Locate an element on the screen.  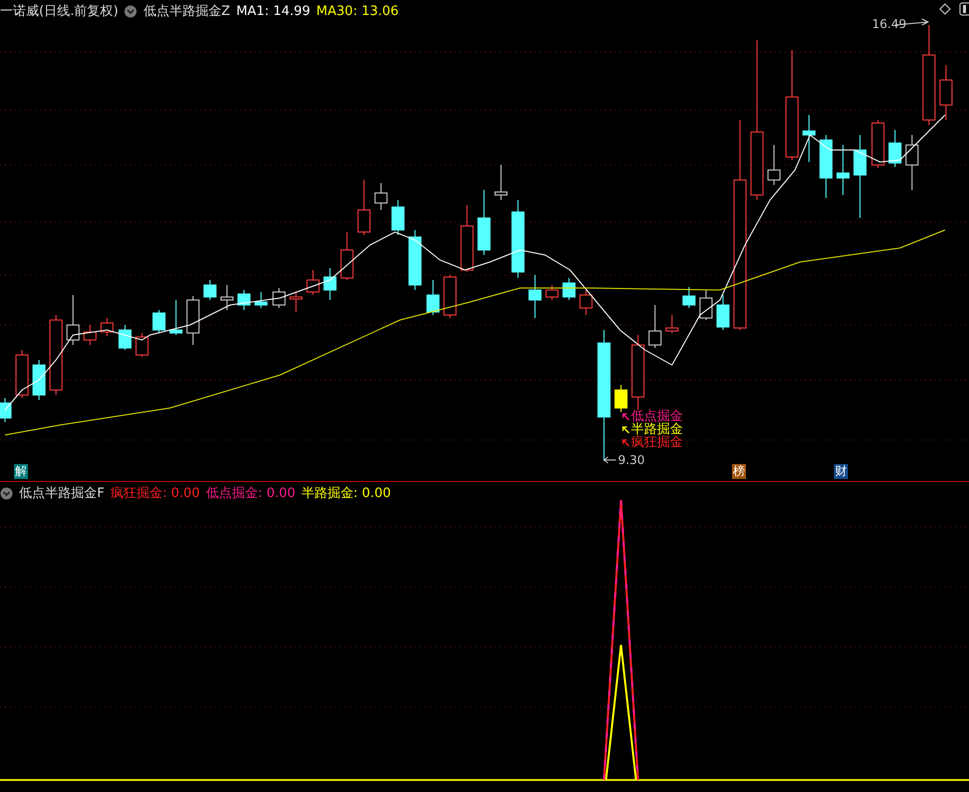
indicator-reading: 半路掘金: 0.00 is located at coordinates (346, 493).